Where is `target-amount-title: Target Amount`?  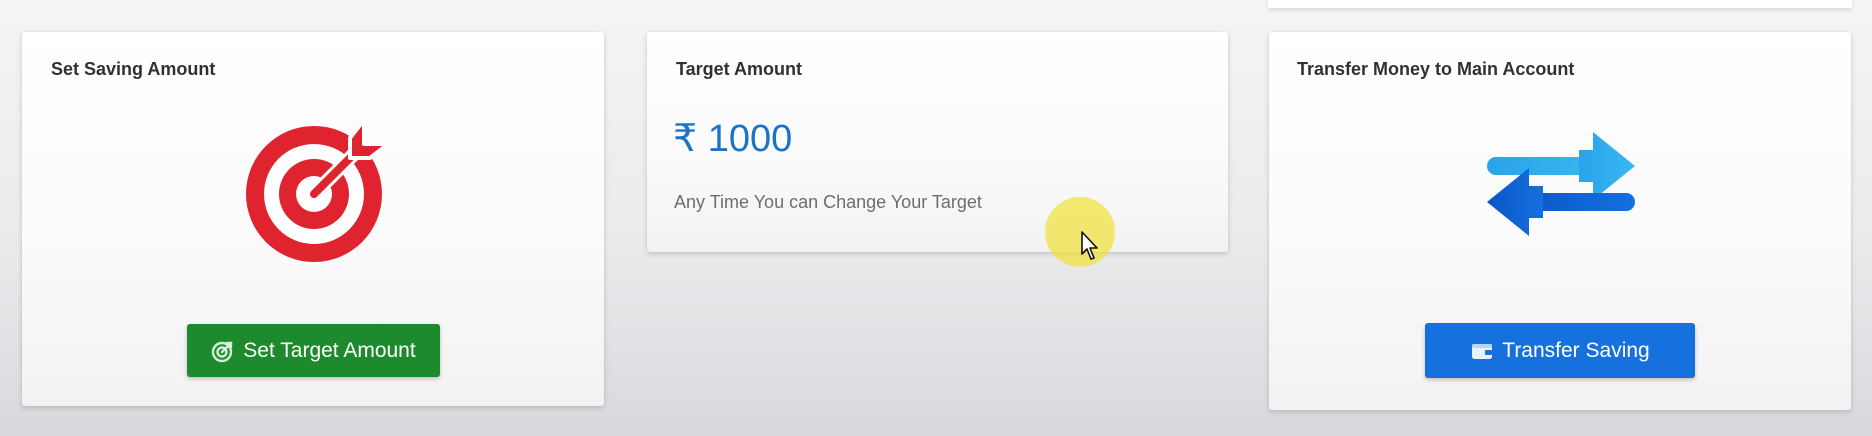 target-amount-title: Target Amount is located at coordinates (739, 69).